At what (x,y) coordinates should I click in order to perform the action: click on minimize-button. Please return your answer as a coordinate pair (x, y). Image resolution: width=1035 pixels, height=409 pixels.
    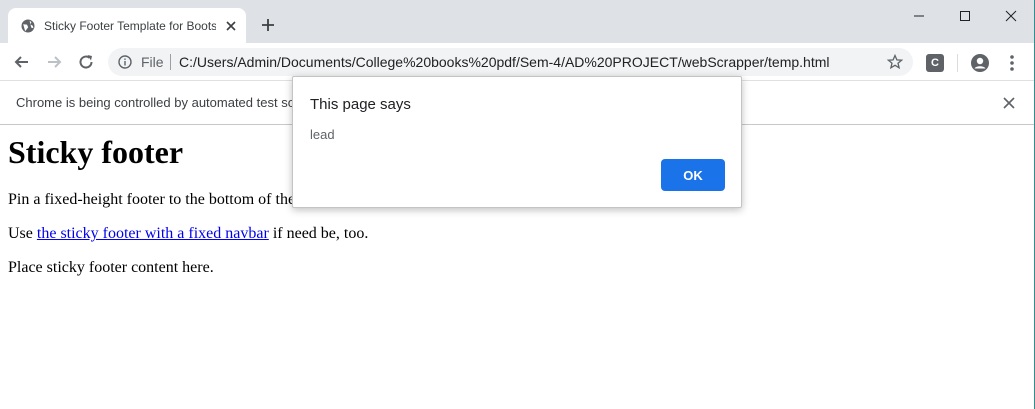
    Looking at the image, I should click on (919, 16).